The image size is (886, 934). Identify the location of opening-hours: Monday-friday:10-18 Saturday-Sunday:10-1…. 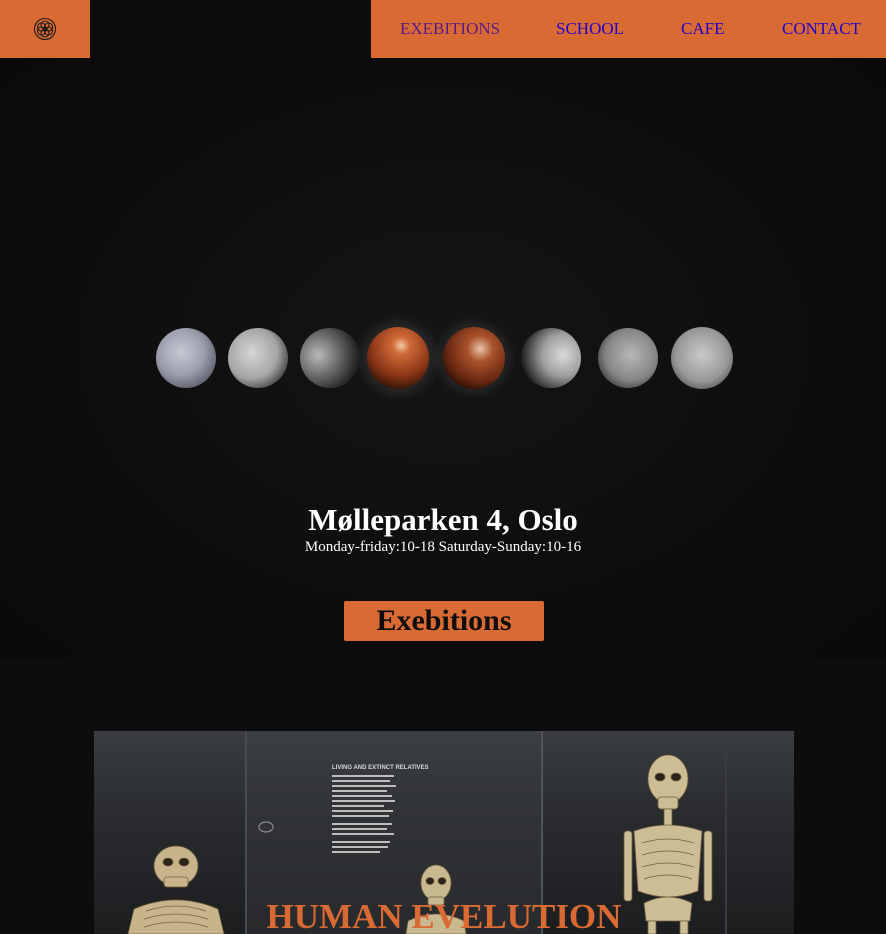
(443, 547).